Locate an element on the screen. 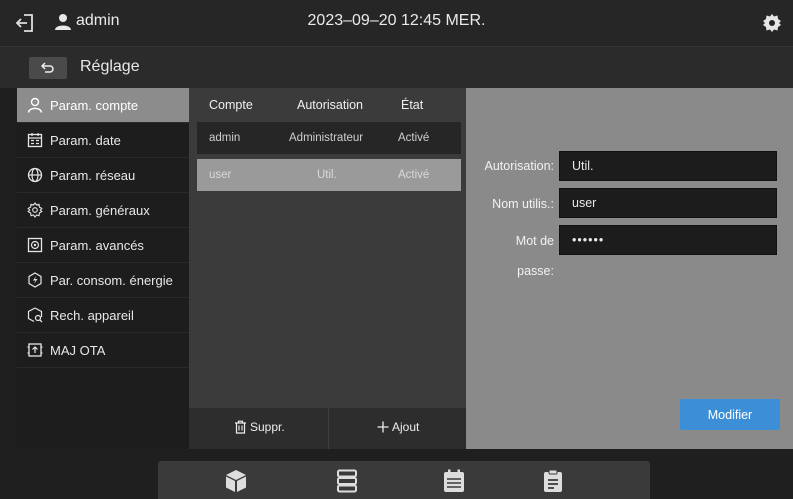  column-header-authorization: Autorisation is located at coordinates (330, 105).